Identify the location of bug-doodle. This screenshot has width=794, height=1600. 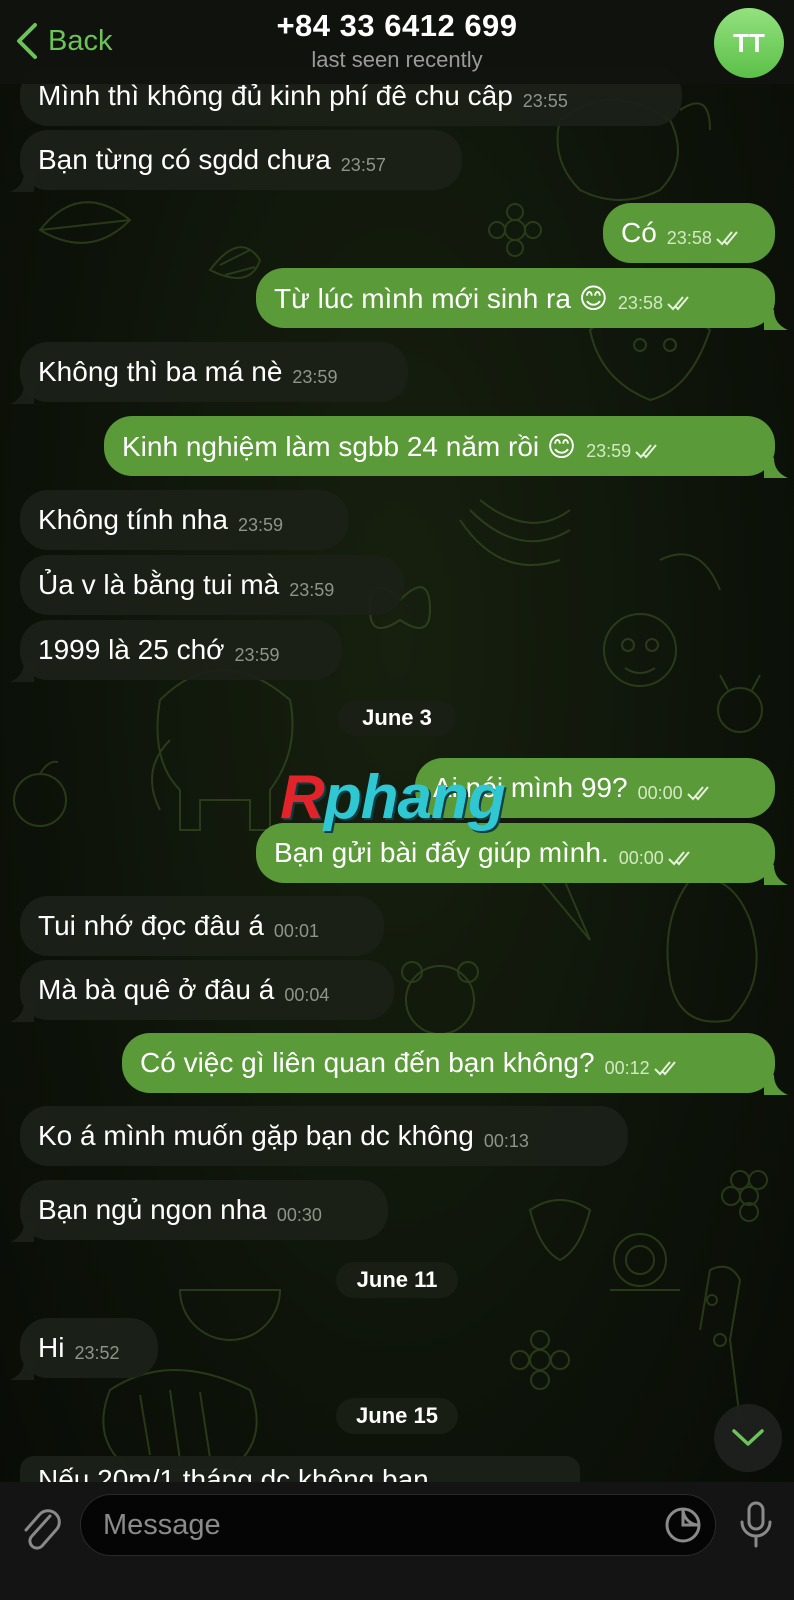
(740, 703).